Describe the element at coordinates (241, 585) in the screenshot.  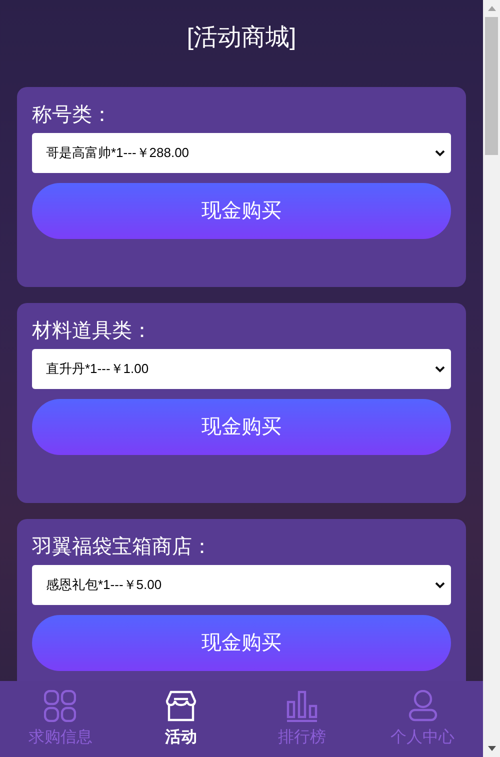
I see `select-field: 感恩礼包*1---￥5.00` at that location.